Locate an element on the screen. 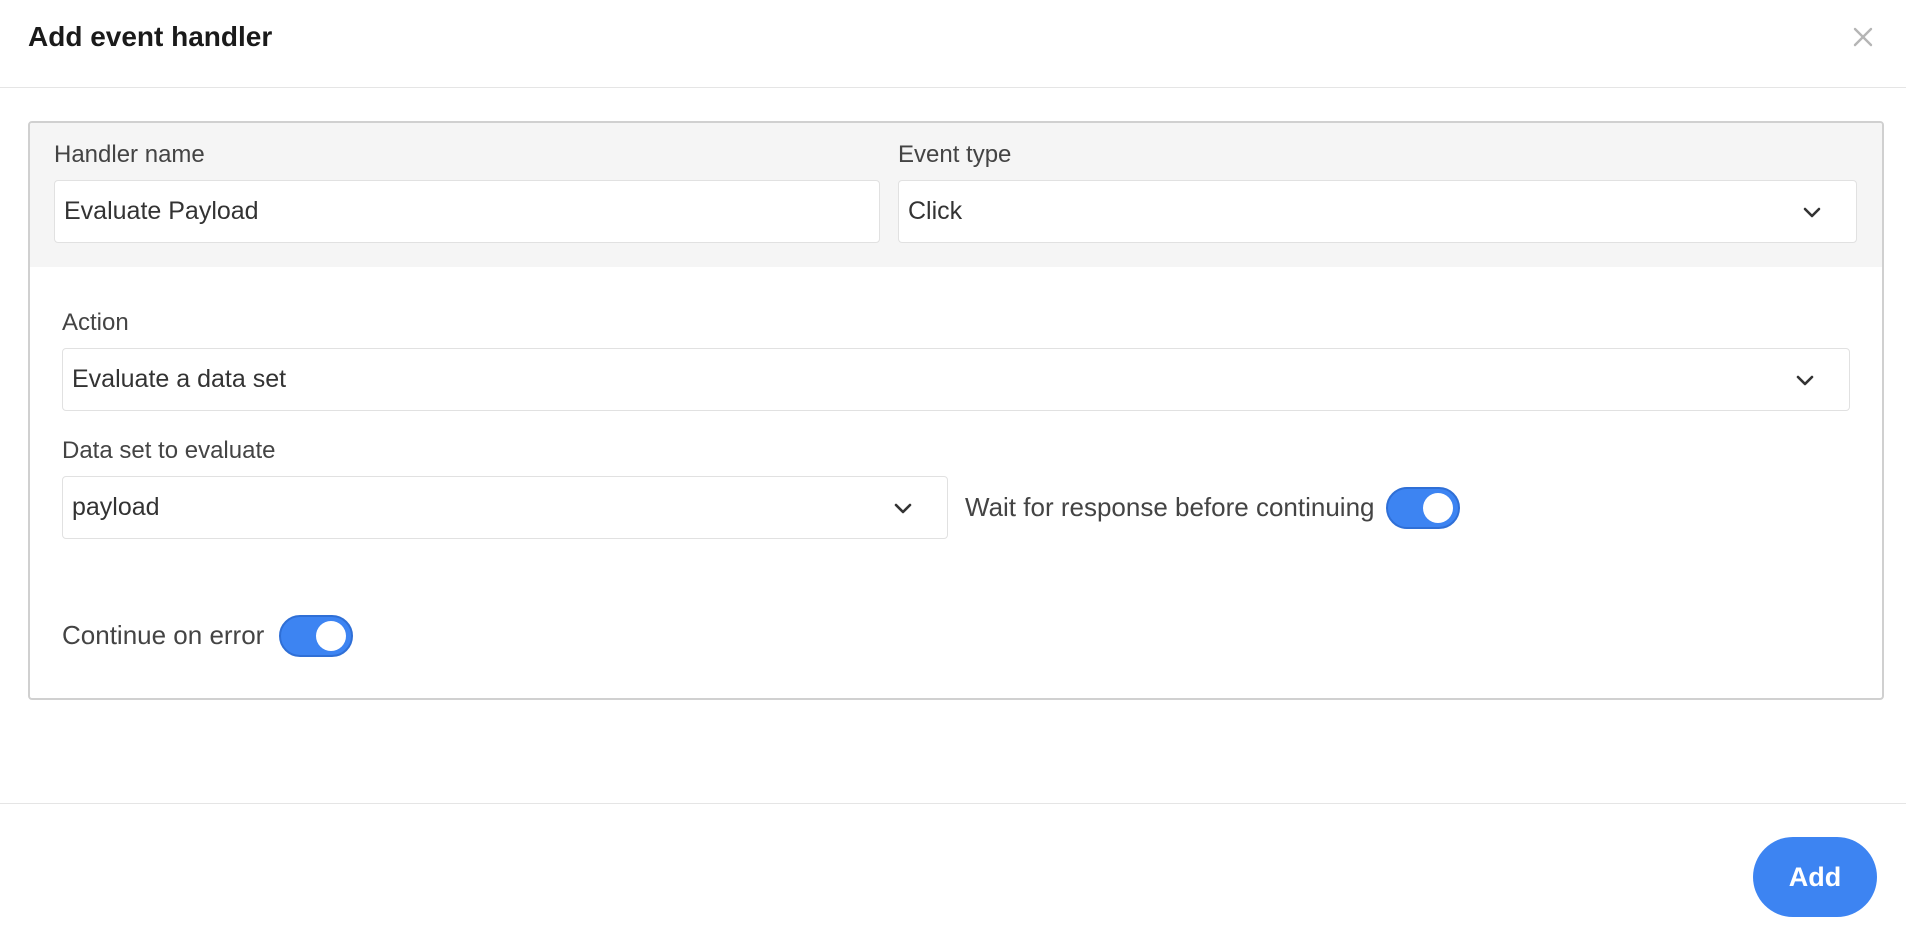  handler-name-label: Handler name is located at coordinates (129, 154).